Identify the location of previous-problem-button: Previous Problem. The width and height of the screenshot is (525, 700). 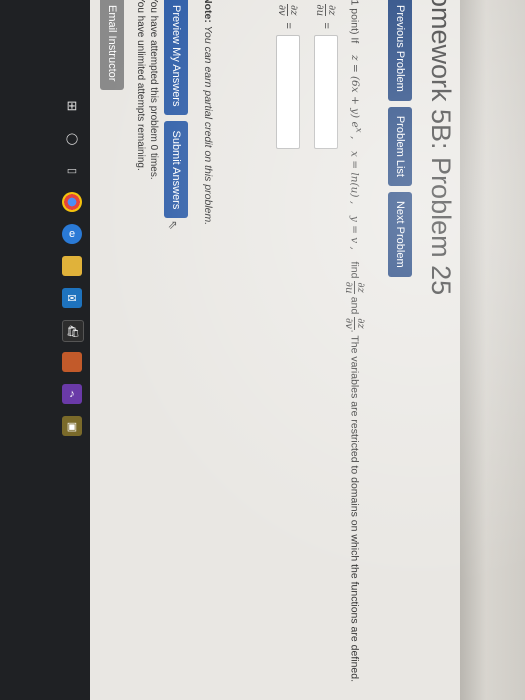
(400, 50).